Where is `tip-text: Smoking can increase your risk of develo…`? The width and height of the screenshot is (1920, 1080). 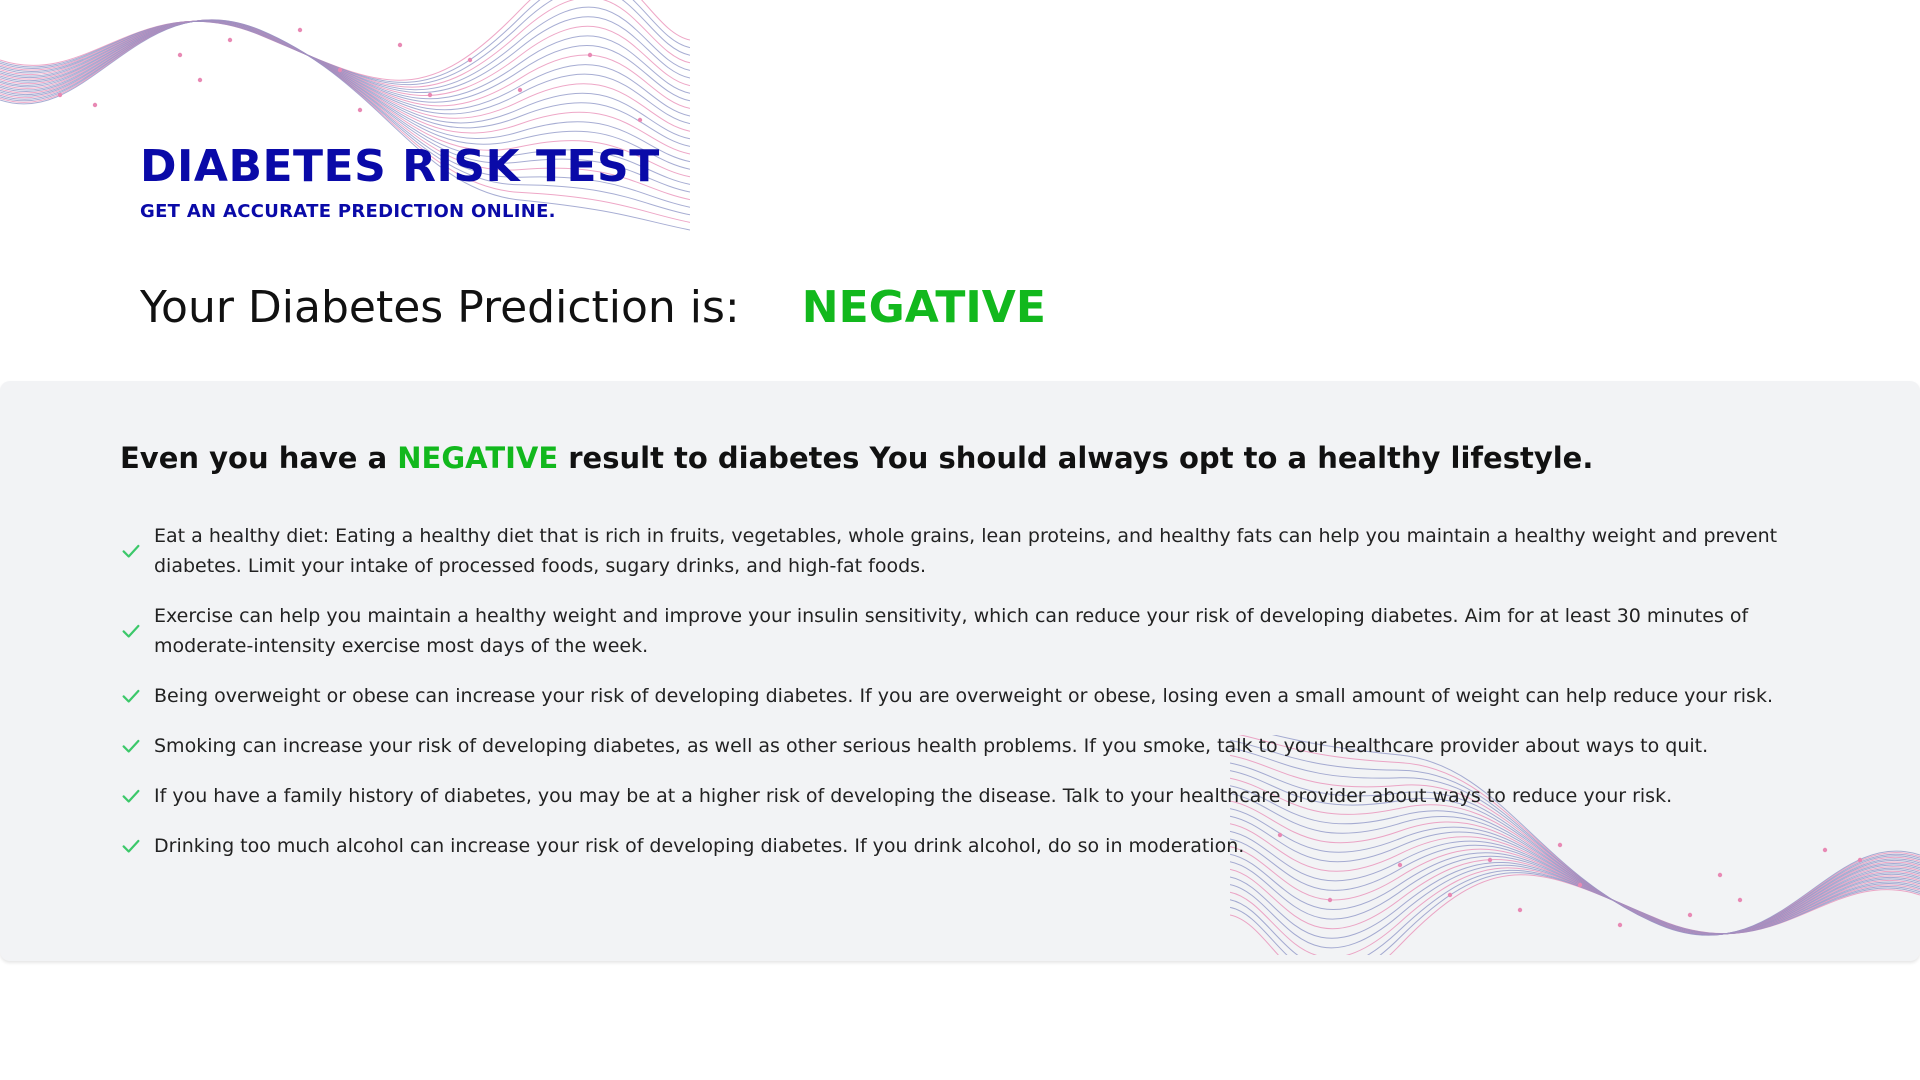 tip-text: Smoking can increase your risk of develo… is located at coordinates (931, 746).